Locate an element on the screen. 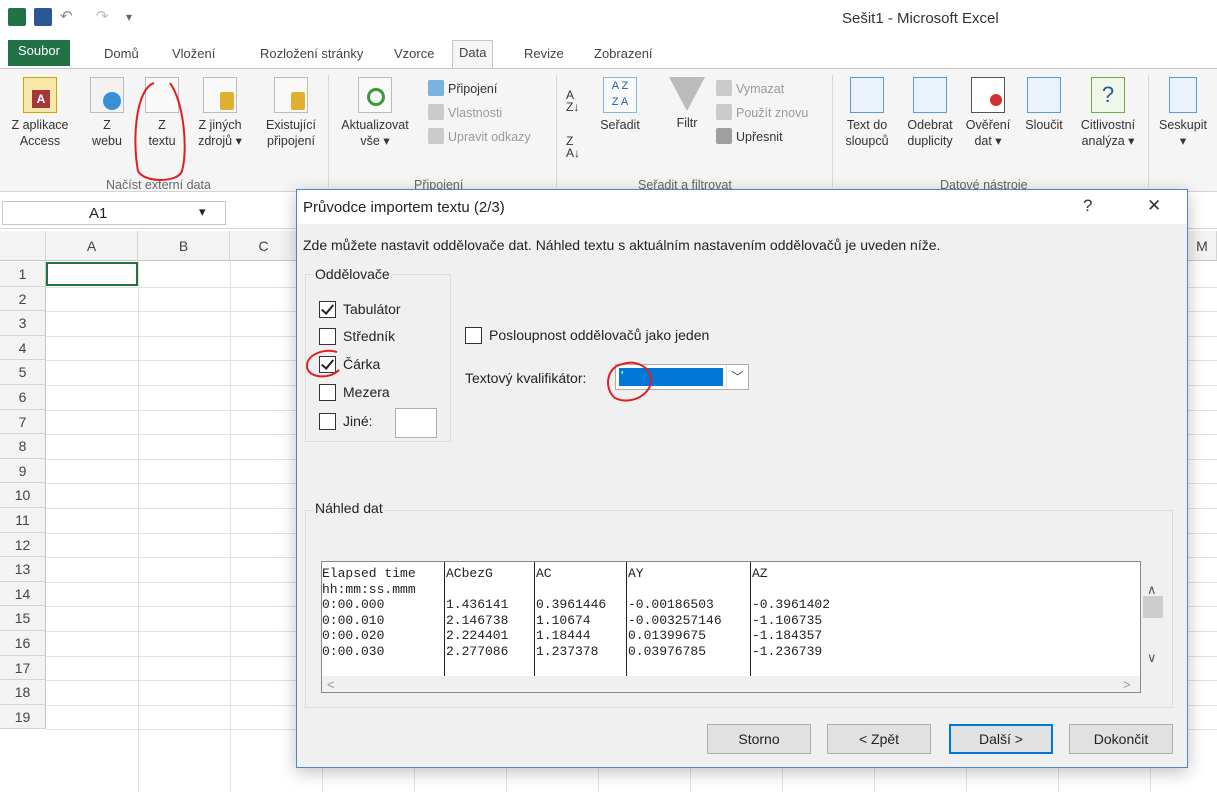 This screenshot has width=1217, height=792. tab-view: Zobrazení is located at coordinates (623, 56).